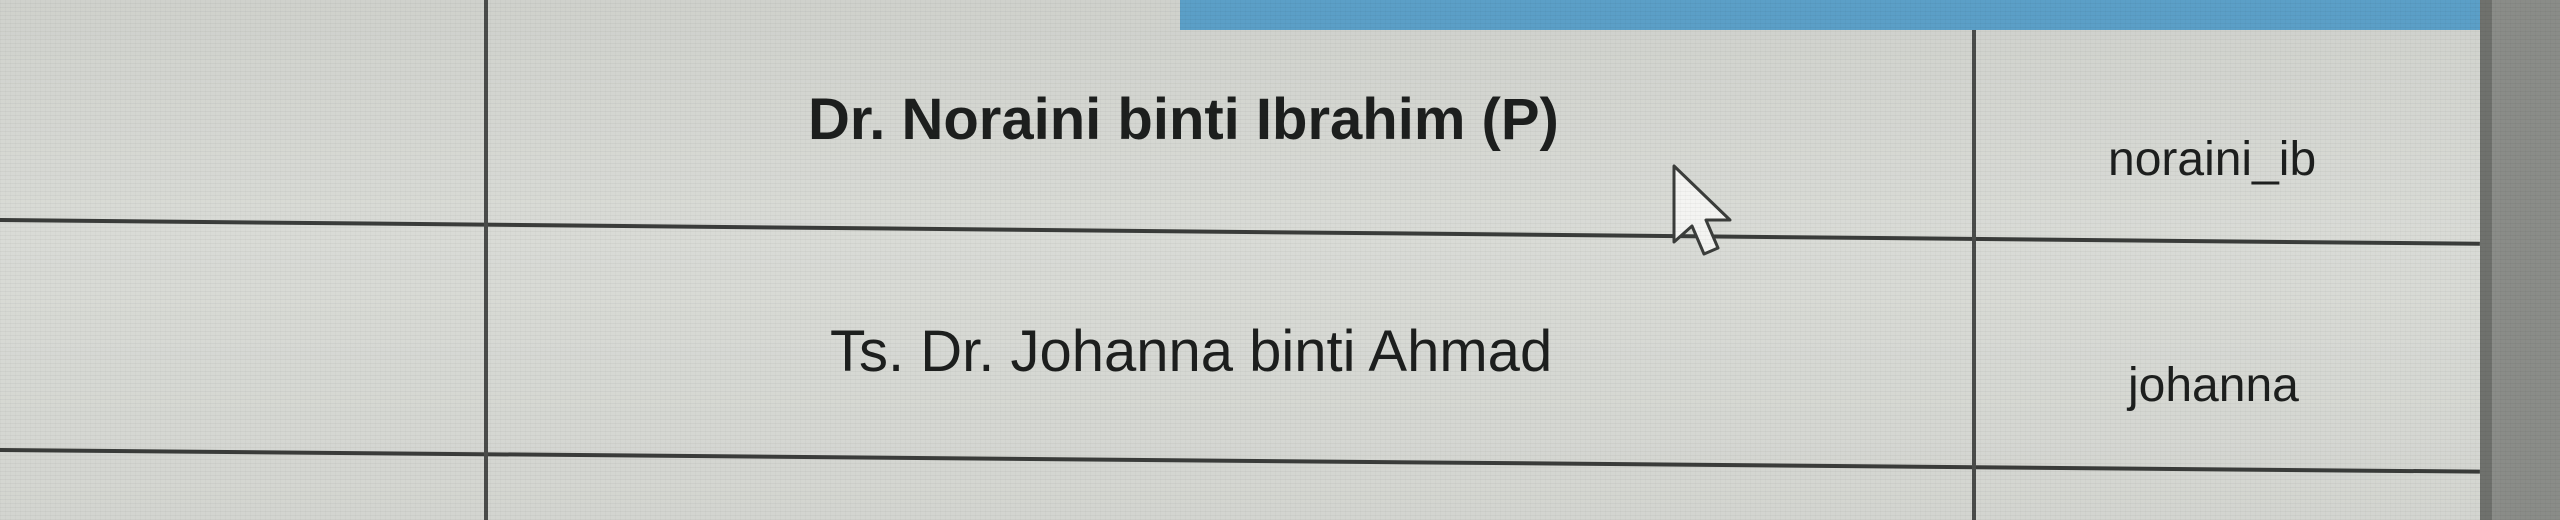 This screenshot has height=520, width=2560. I want to click on username-cell: johanna, so click(2213, 385).